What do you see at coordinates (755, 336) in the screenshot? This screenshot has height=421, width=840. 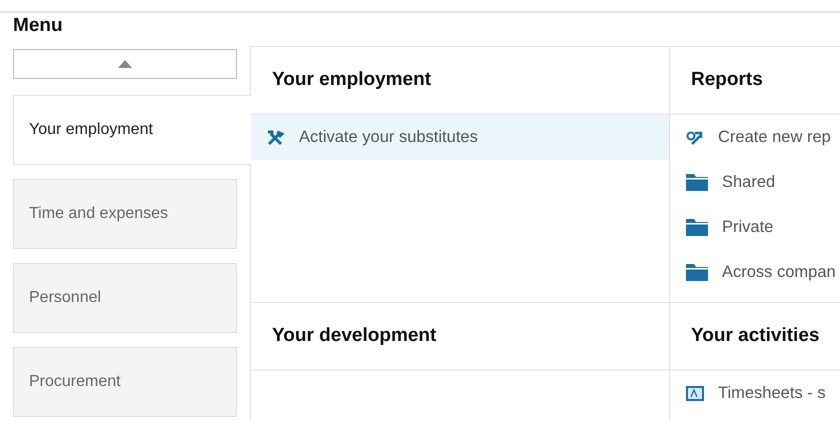 I see `section-title: Your activities` at bounding box center [755, 336].